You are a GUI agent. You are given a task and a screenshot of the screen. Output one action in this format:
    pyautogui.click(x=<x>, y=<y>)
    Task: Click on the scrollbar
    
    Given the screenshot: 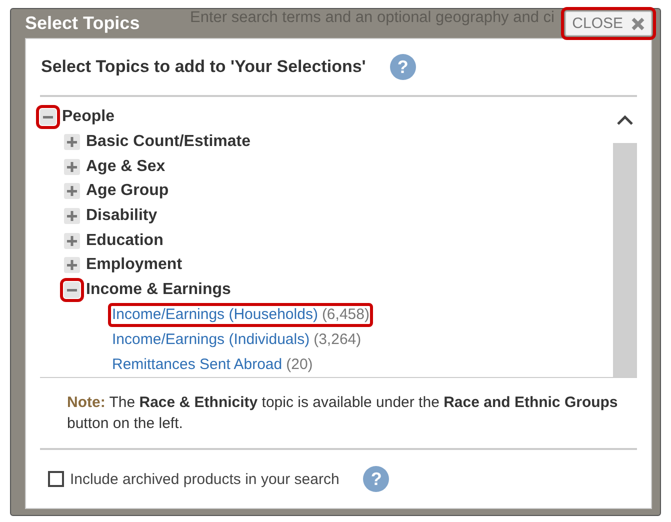 What is the action you would take?
    pyautogui.click(x=625, y=237)
    